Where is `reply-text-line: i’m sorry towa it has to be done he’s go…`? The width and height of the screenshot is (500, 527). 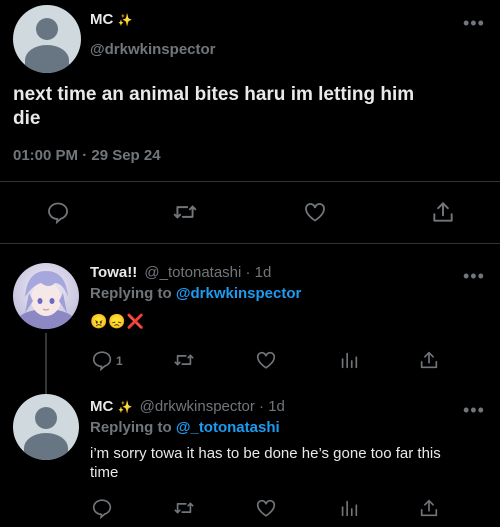
reply-text-line: i’m sorry towa it has to be done he’s go… is located at coordinates (265, 453).